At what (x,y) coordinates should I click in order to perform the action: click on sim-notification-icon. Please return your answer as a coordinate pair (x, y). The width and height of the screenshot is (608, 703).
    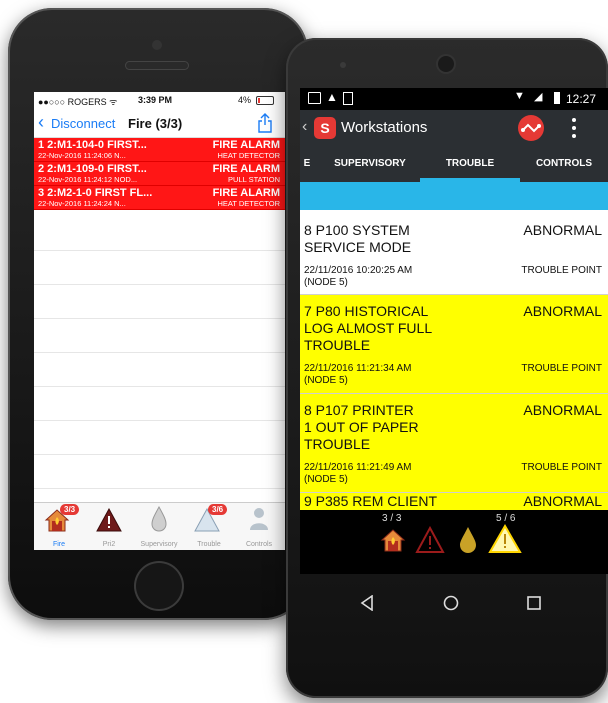
    Looking at the image, I should click on (348, 98).